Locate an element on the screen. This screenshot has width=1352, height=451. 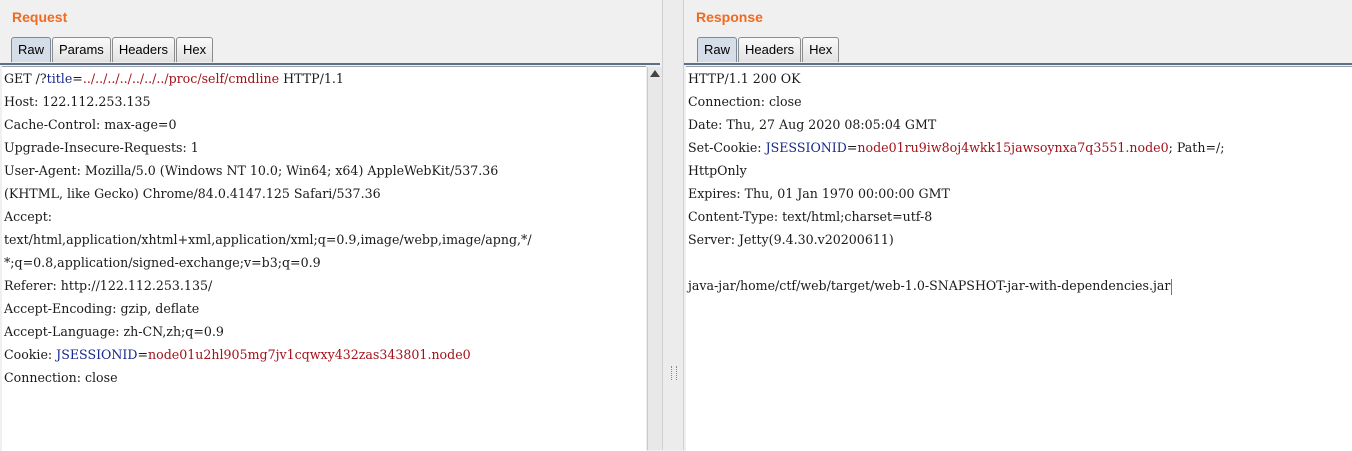
line-text: Host: 122.112.253.135 is located at coordinates (77, 101).